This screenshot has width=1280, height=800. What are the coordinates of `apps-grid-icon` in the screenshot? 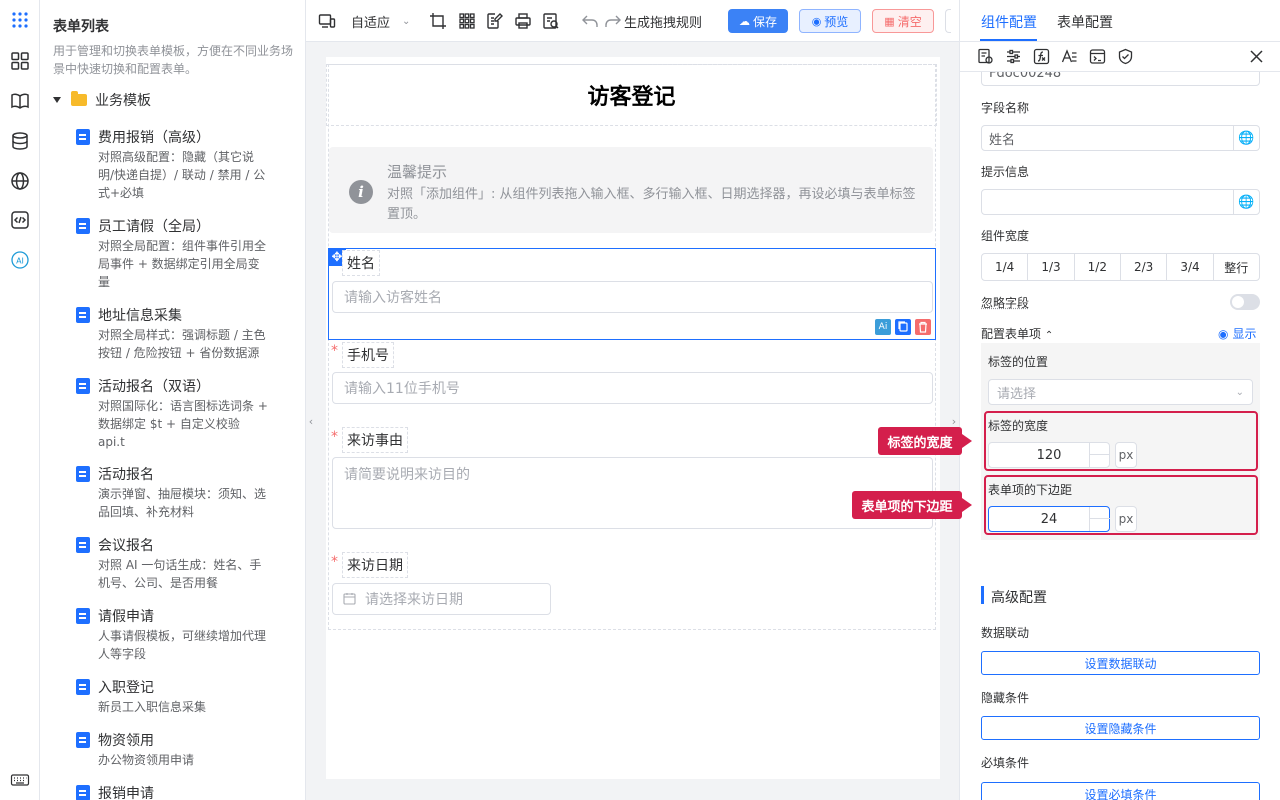 It's located at (20, 20).